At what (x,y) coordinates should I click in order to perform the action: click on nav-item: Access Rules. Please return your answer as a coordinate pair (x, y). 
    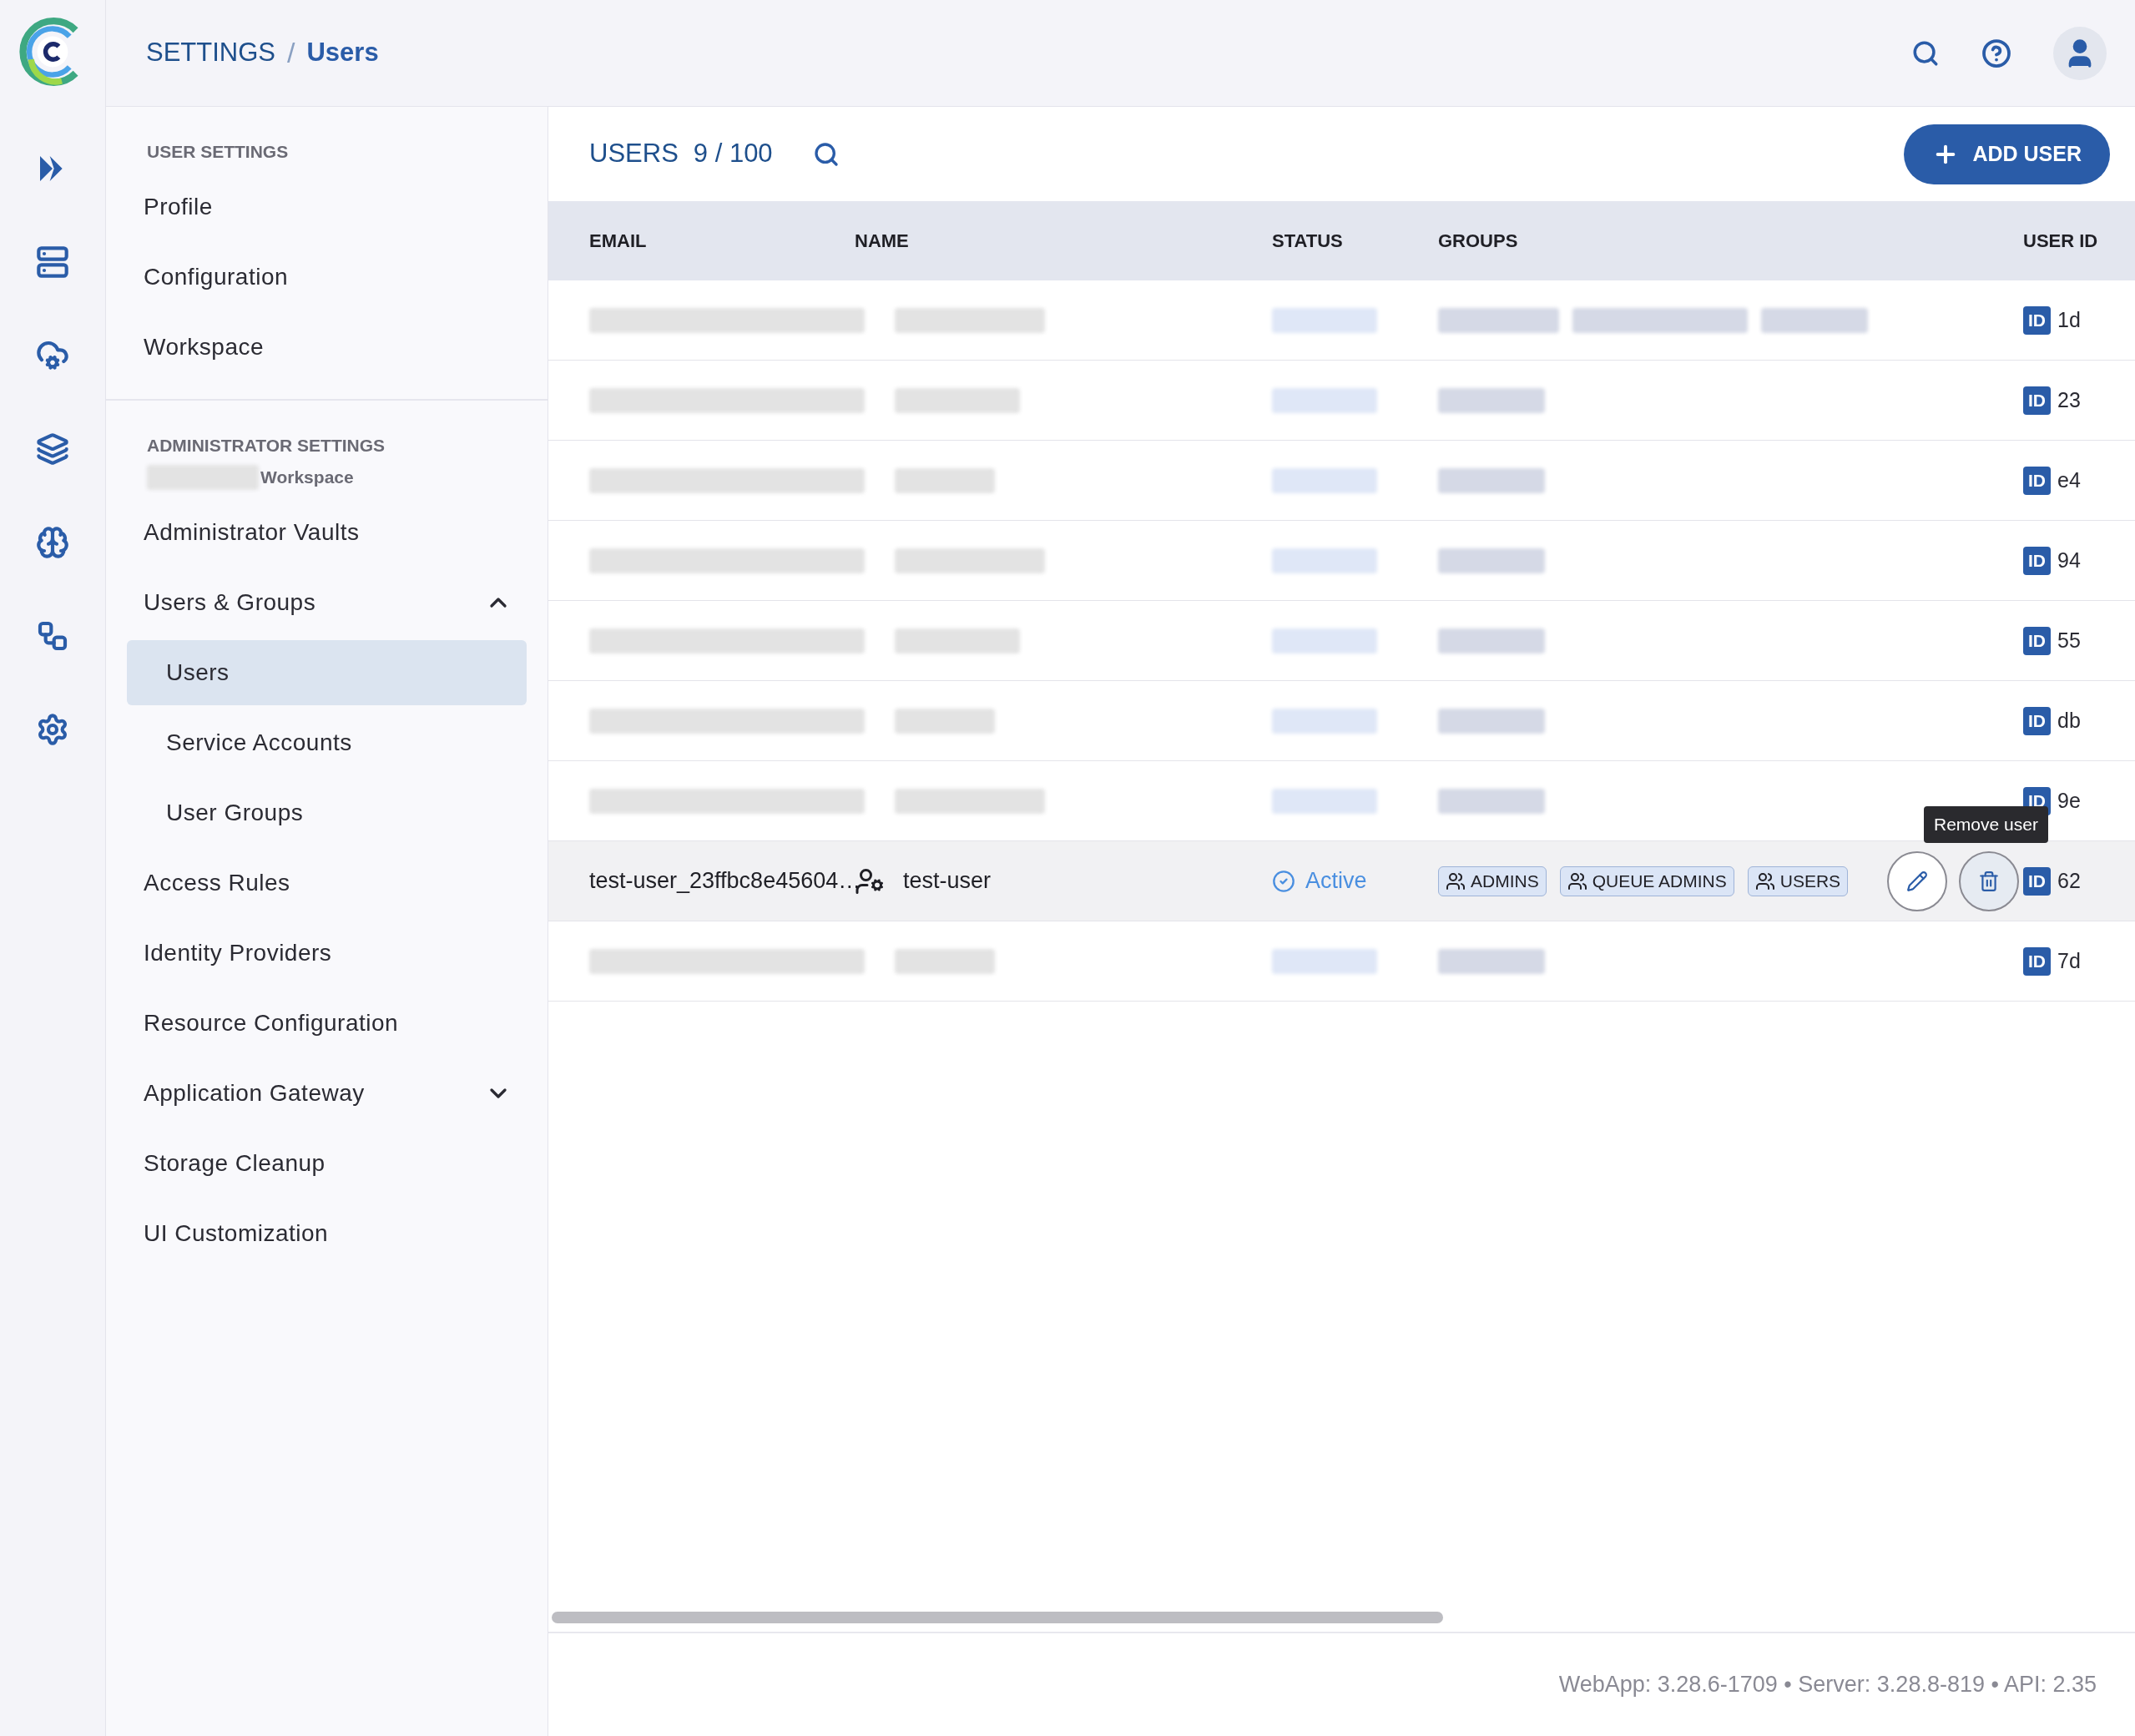
    Looking at the image, I should click on (327, 883).